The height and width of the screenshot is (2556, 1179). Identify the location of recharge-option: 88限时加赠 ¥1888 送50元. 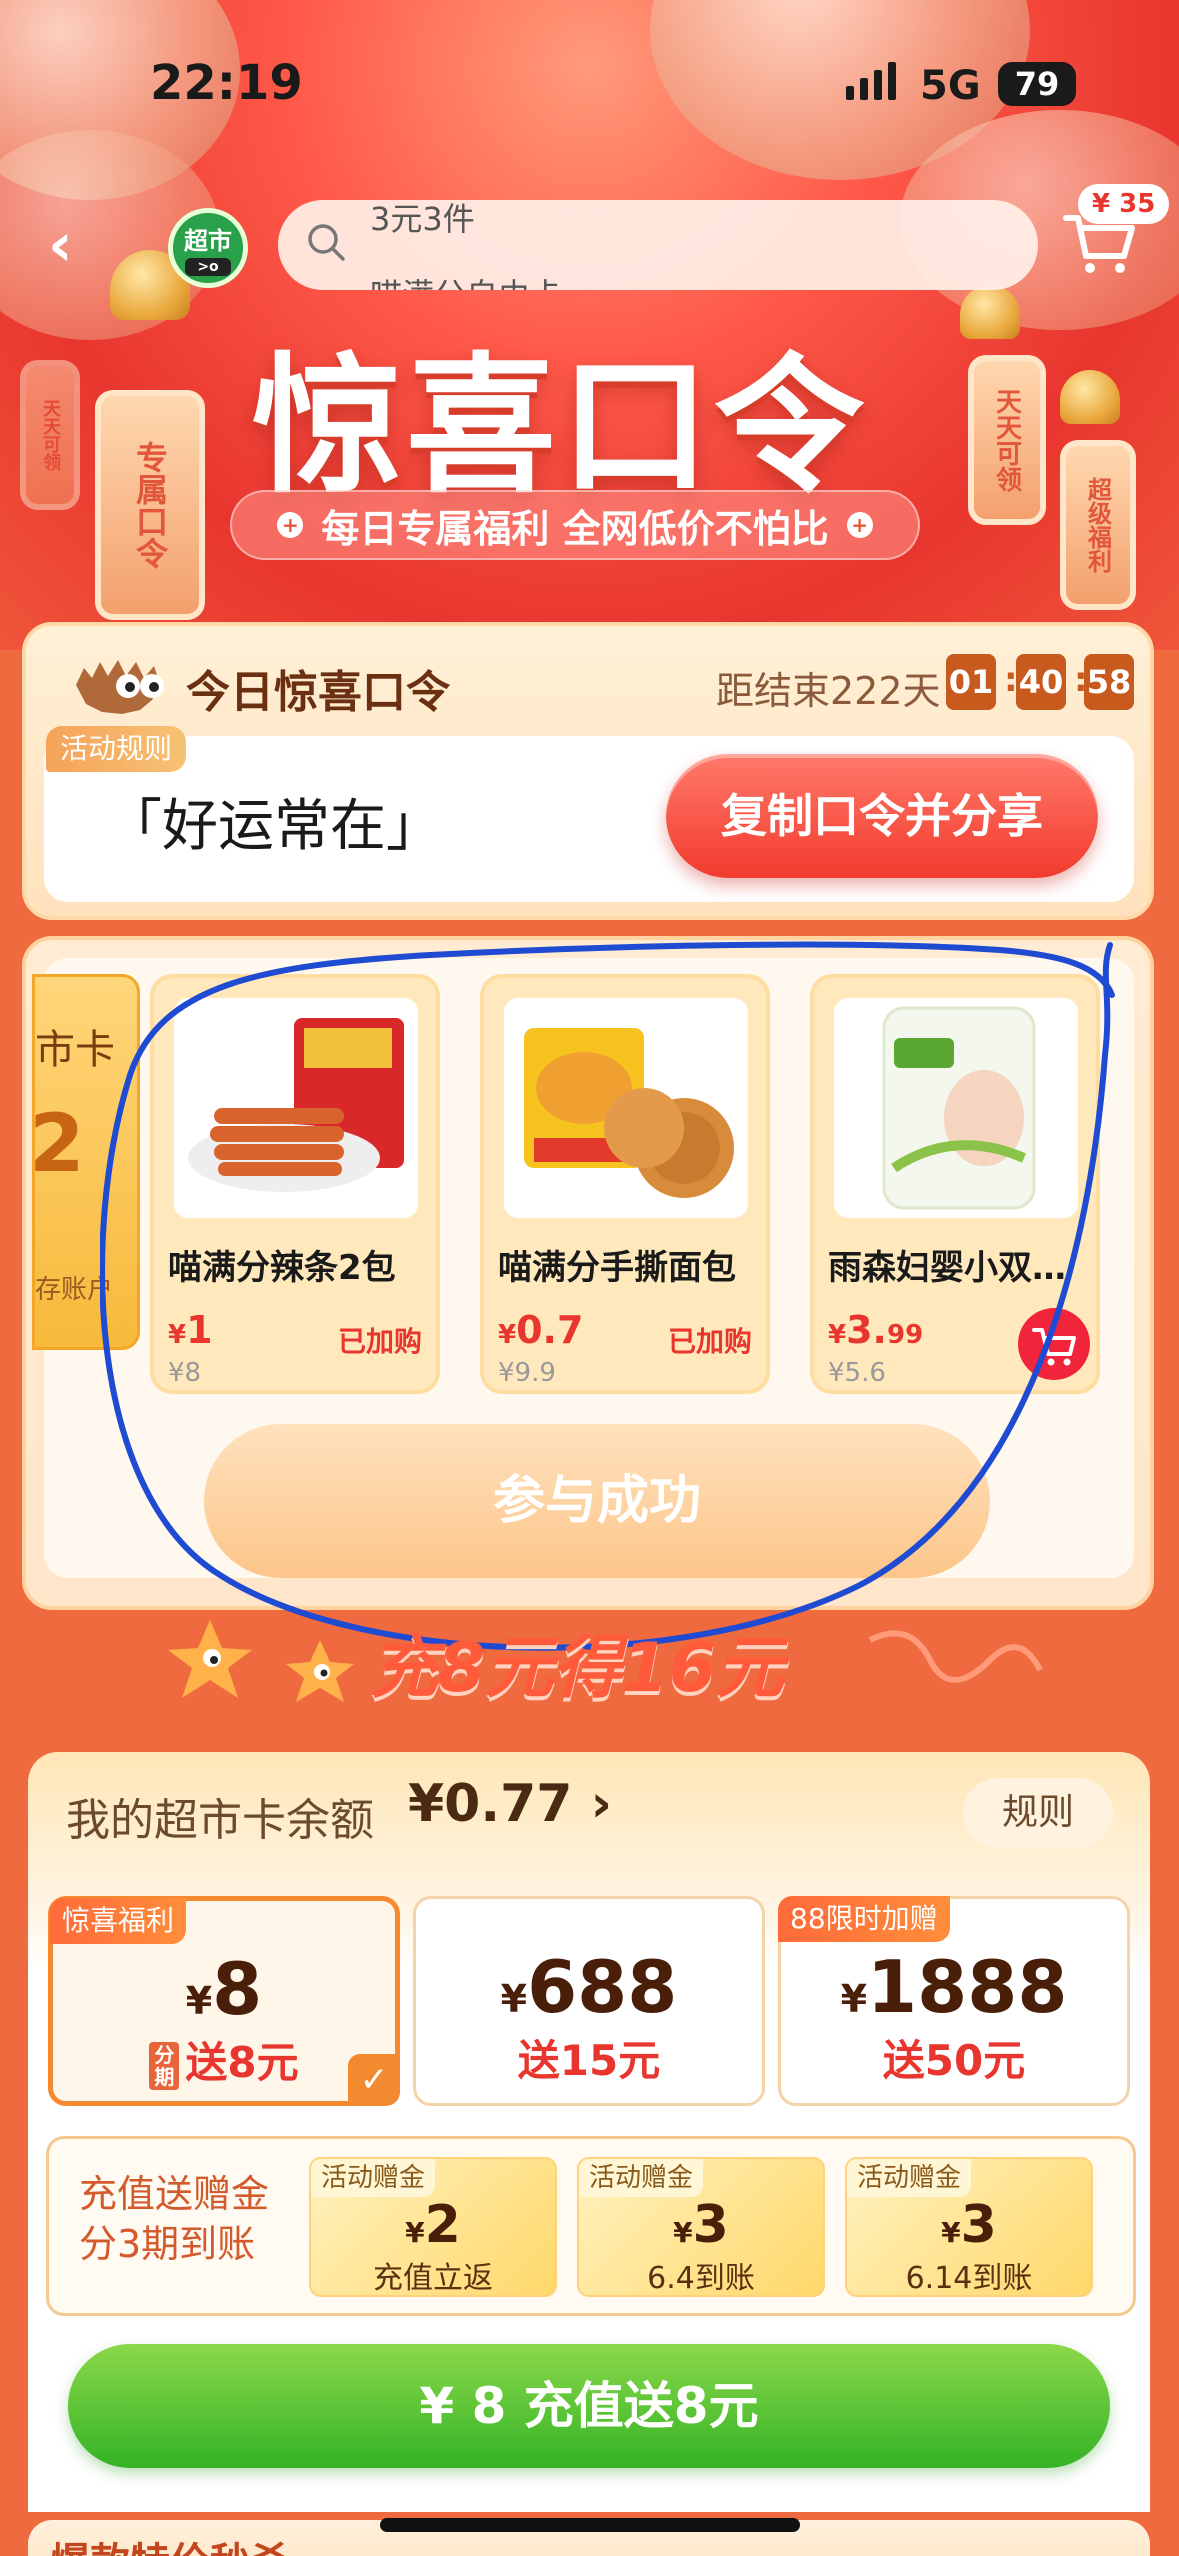
(954, 2001).